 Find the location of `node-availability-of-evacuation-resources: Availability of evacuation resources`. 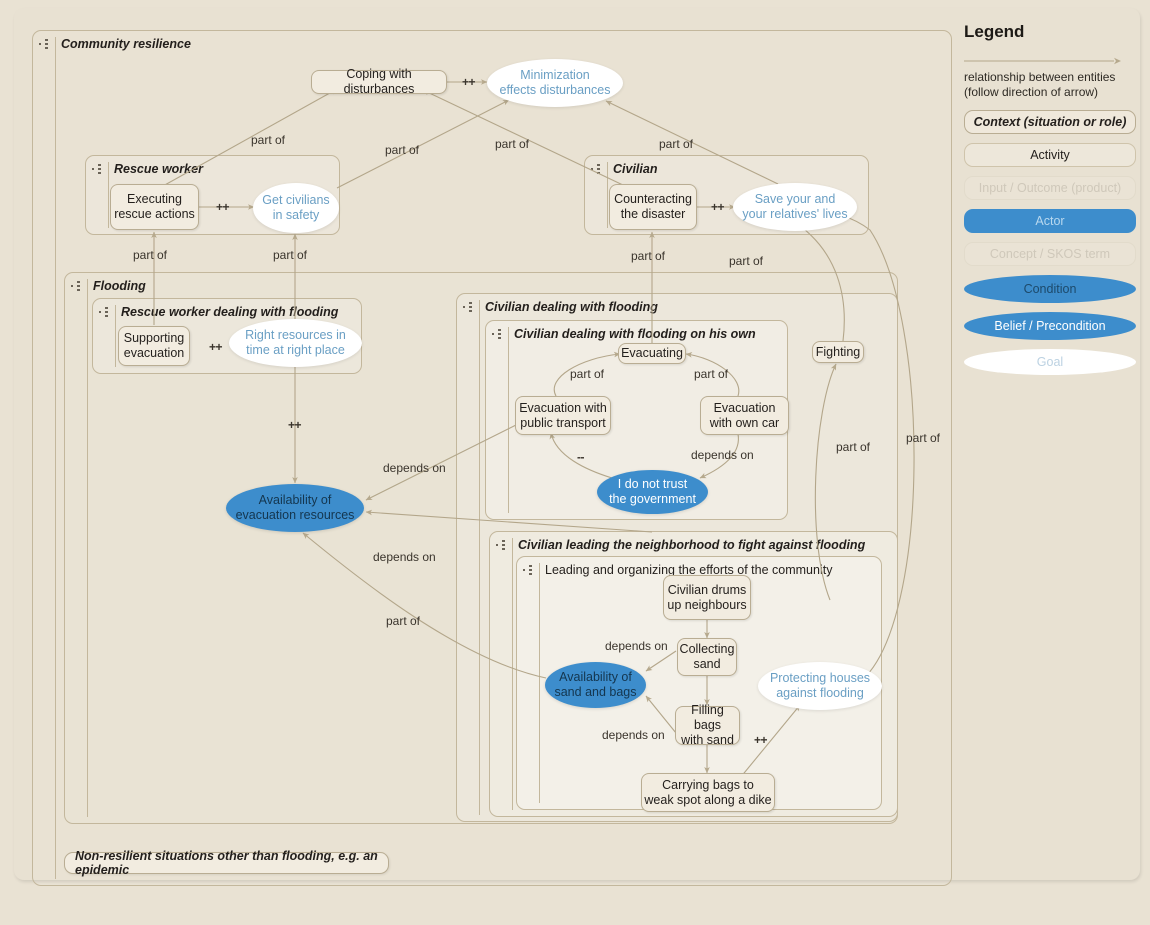

node-availability-of-evacuation-resources: Availability of evacuation resources is located at coordinates (295, 508).